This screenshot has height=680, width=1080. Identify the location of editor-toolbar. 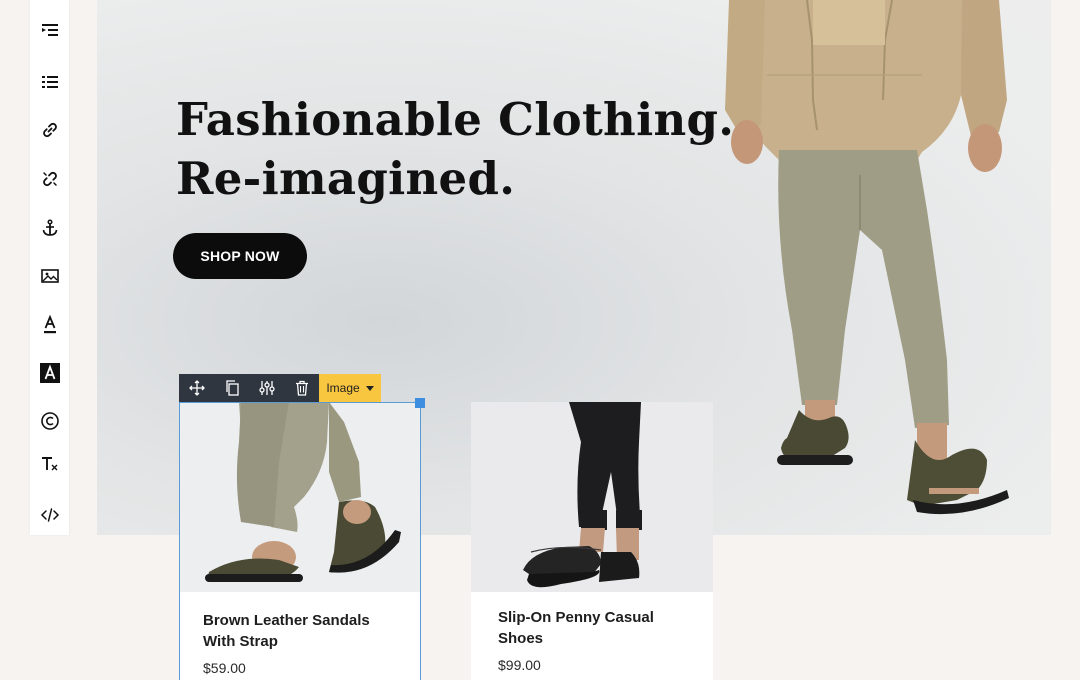
(49, 267).